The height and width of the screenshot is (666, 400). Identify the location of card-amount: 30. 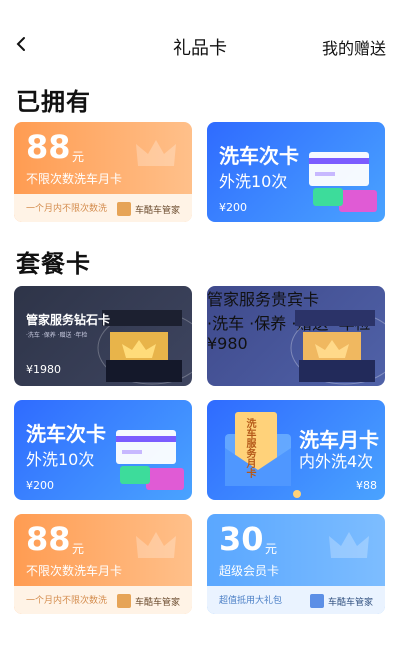
(241, 539).